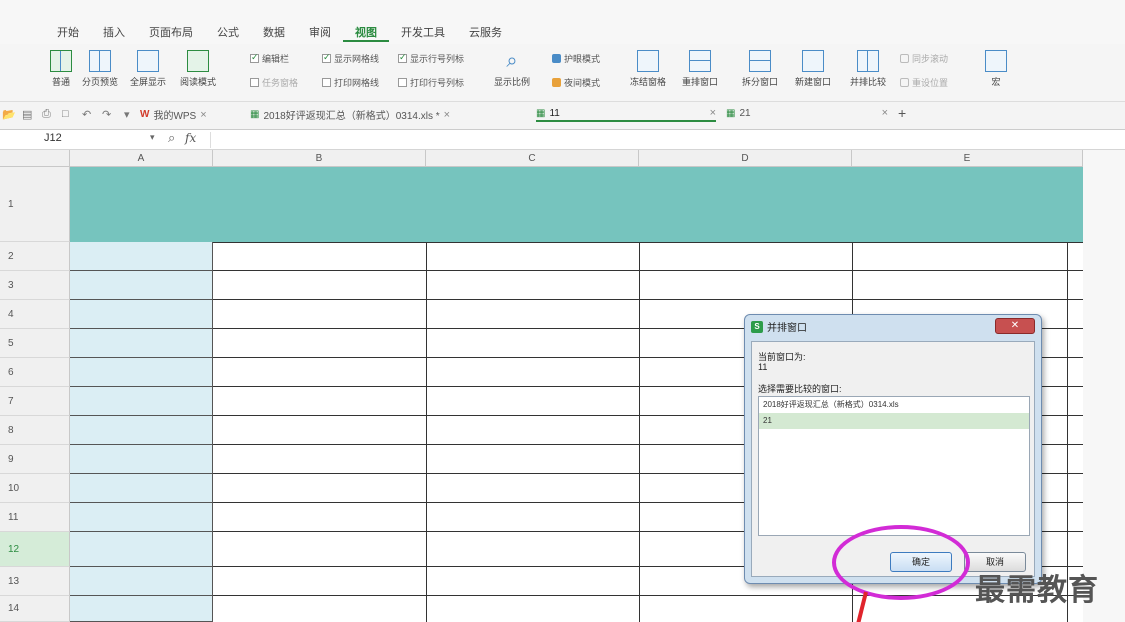 This screenshot has height=622, width=1125. I want to click on save-icon: ▤, so click(27, 114).